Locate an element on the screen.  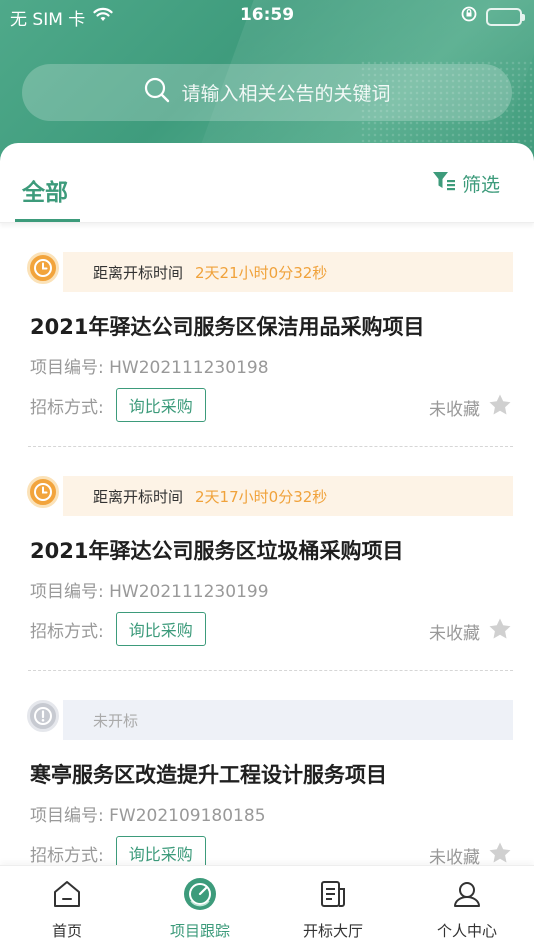
countdown-bar: 距离开标时间 2天17小时0分32秒 is located at coordinates (270, 496).